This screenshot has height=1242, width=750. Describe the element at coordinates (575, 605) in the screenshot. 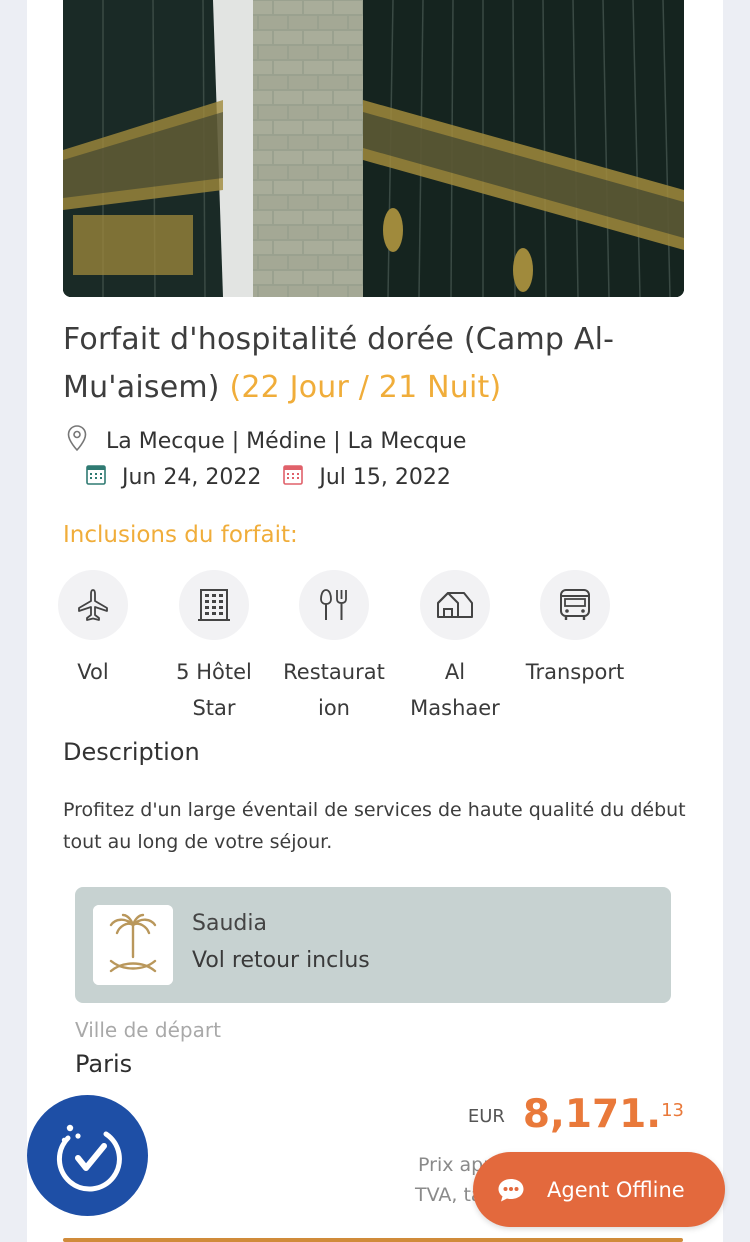

I see `bus-icon` at that location.